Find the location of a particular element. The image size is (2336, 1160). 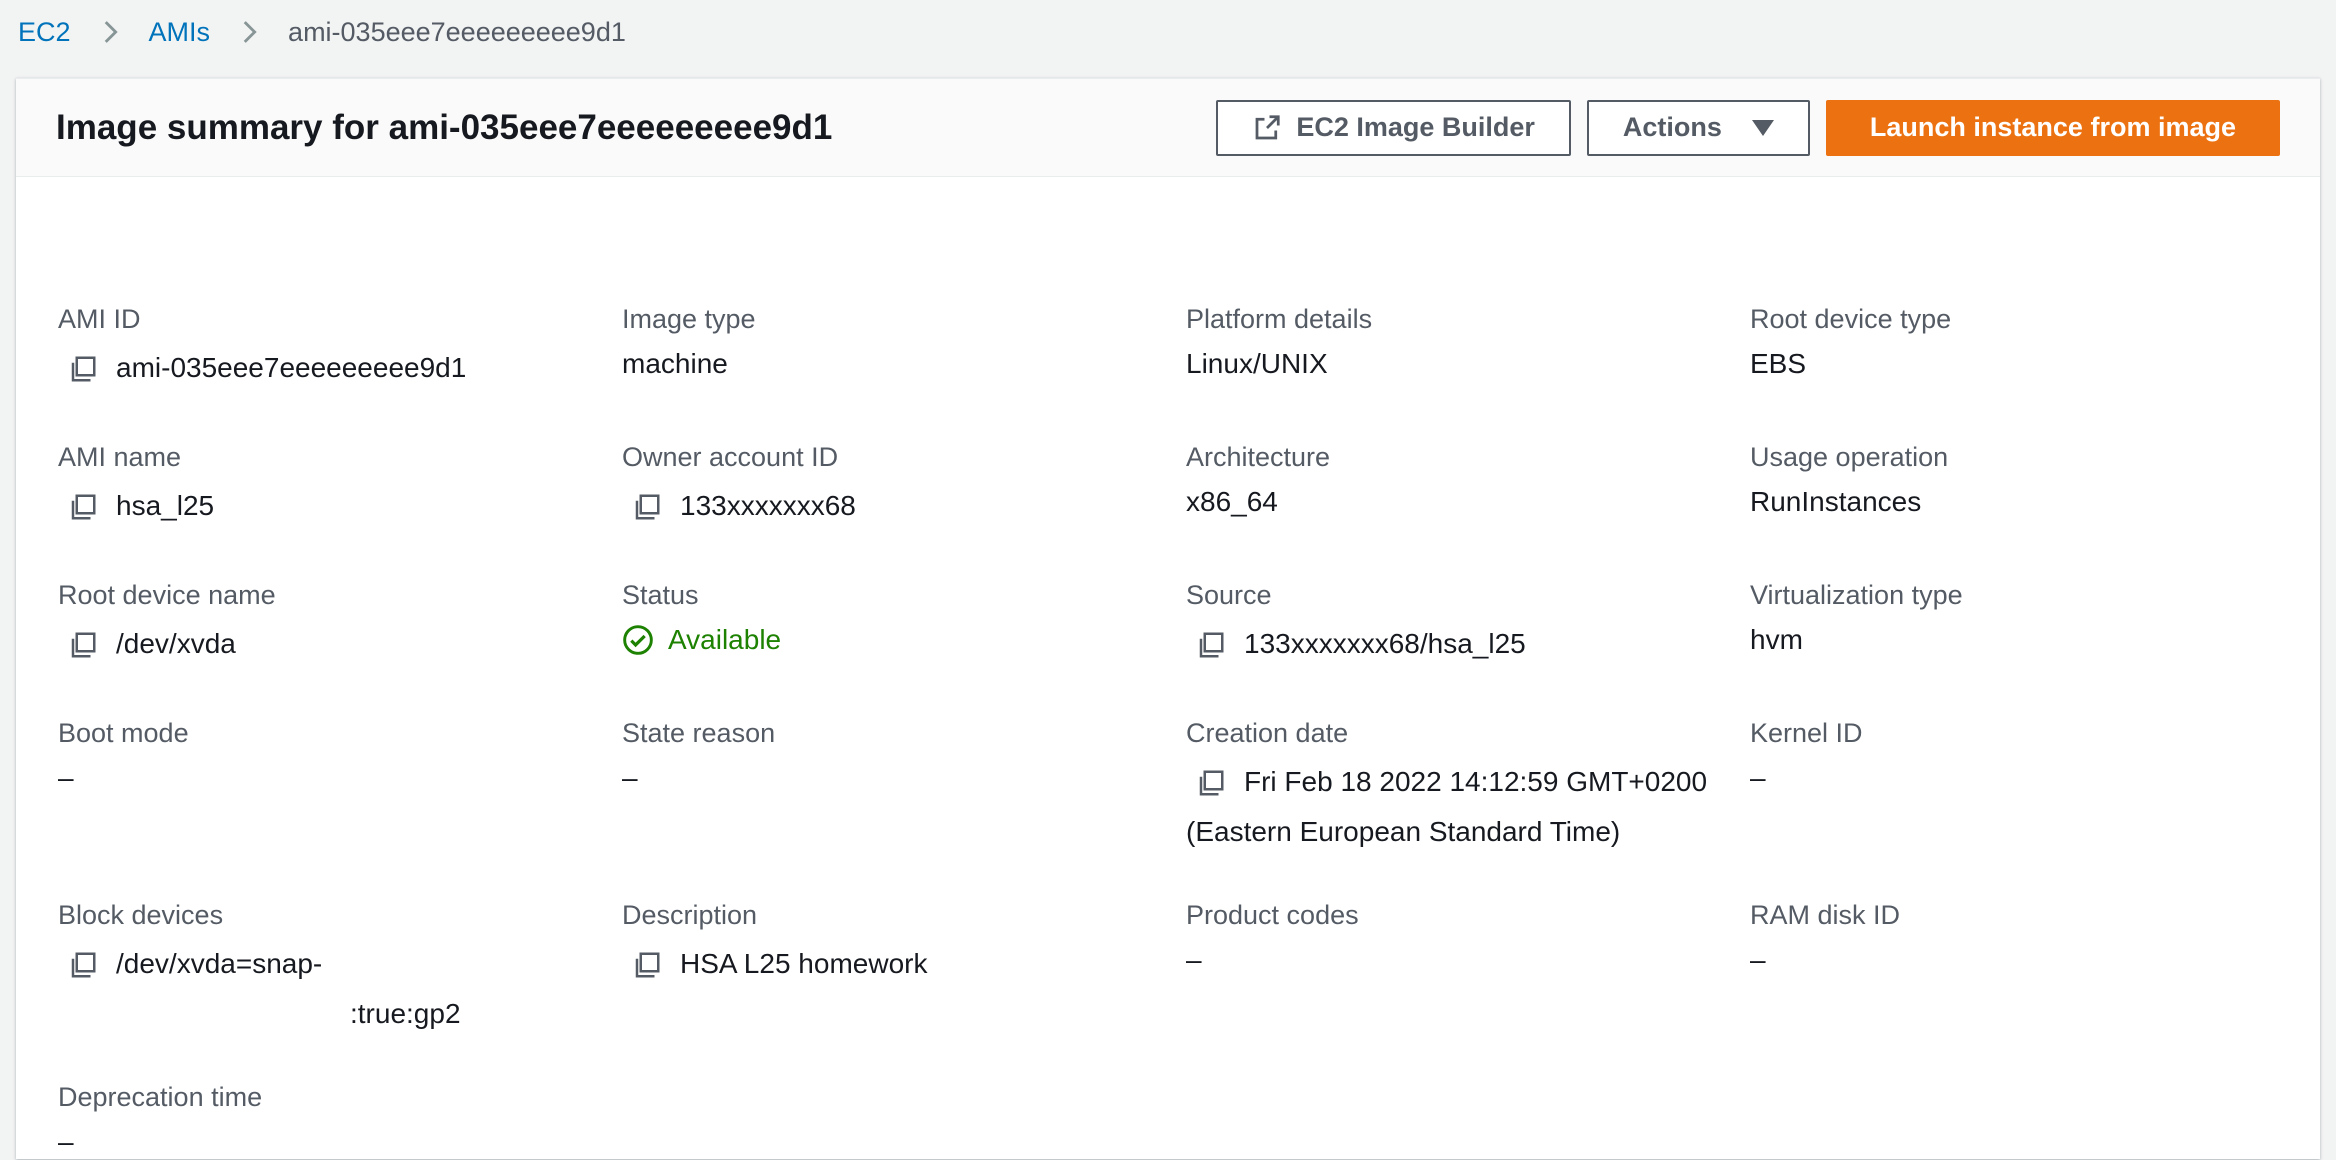

field-value-row: /dev/xvda is located at coordinates (167, 644).